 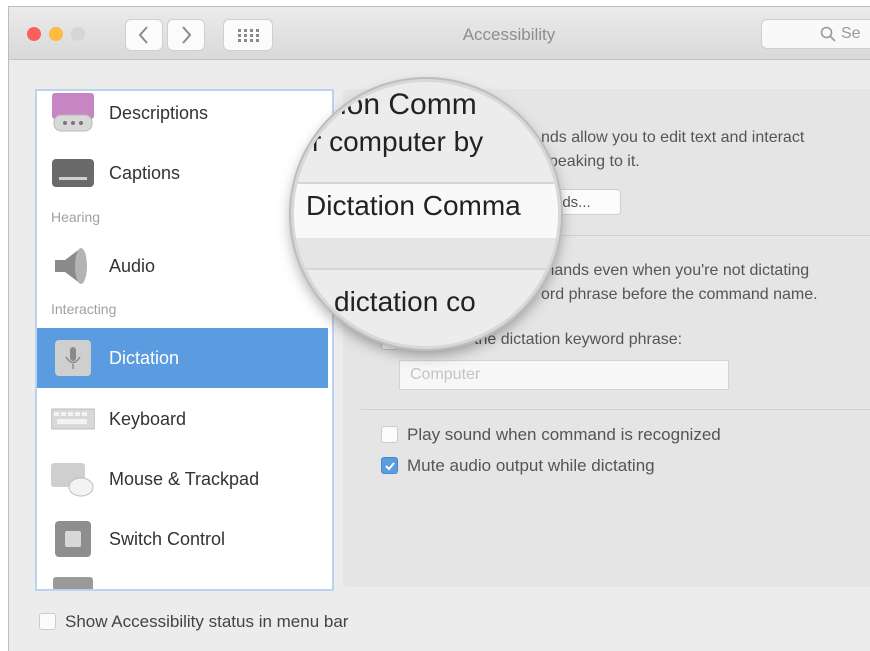 I want to click on grid-icon, so click(x=248, y=35).